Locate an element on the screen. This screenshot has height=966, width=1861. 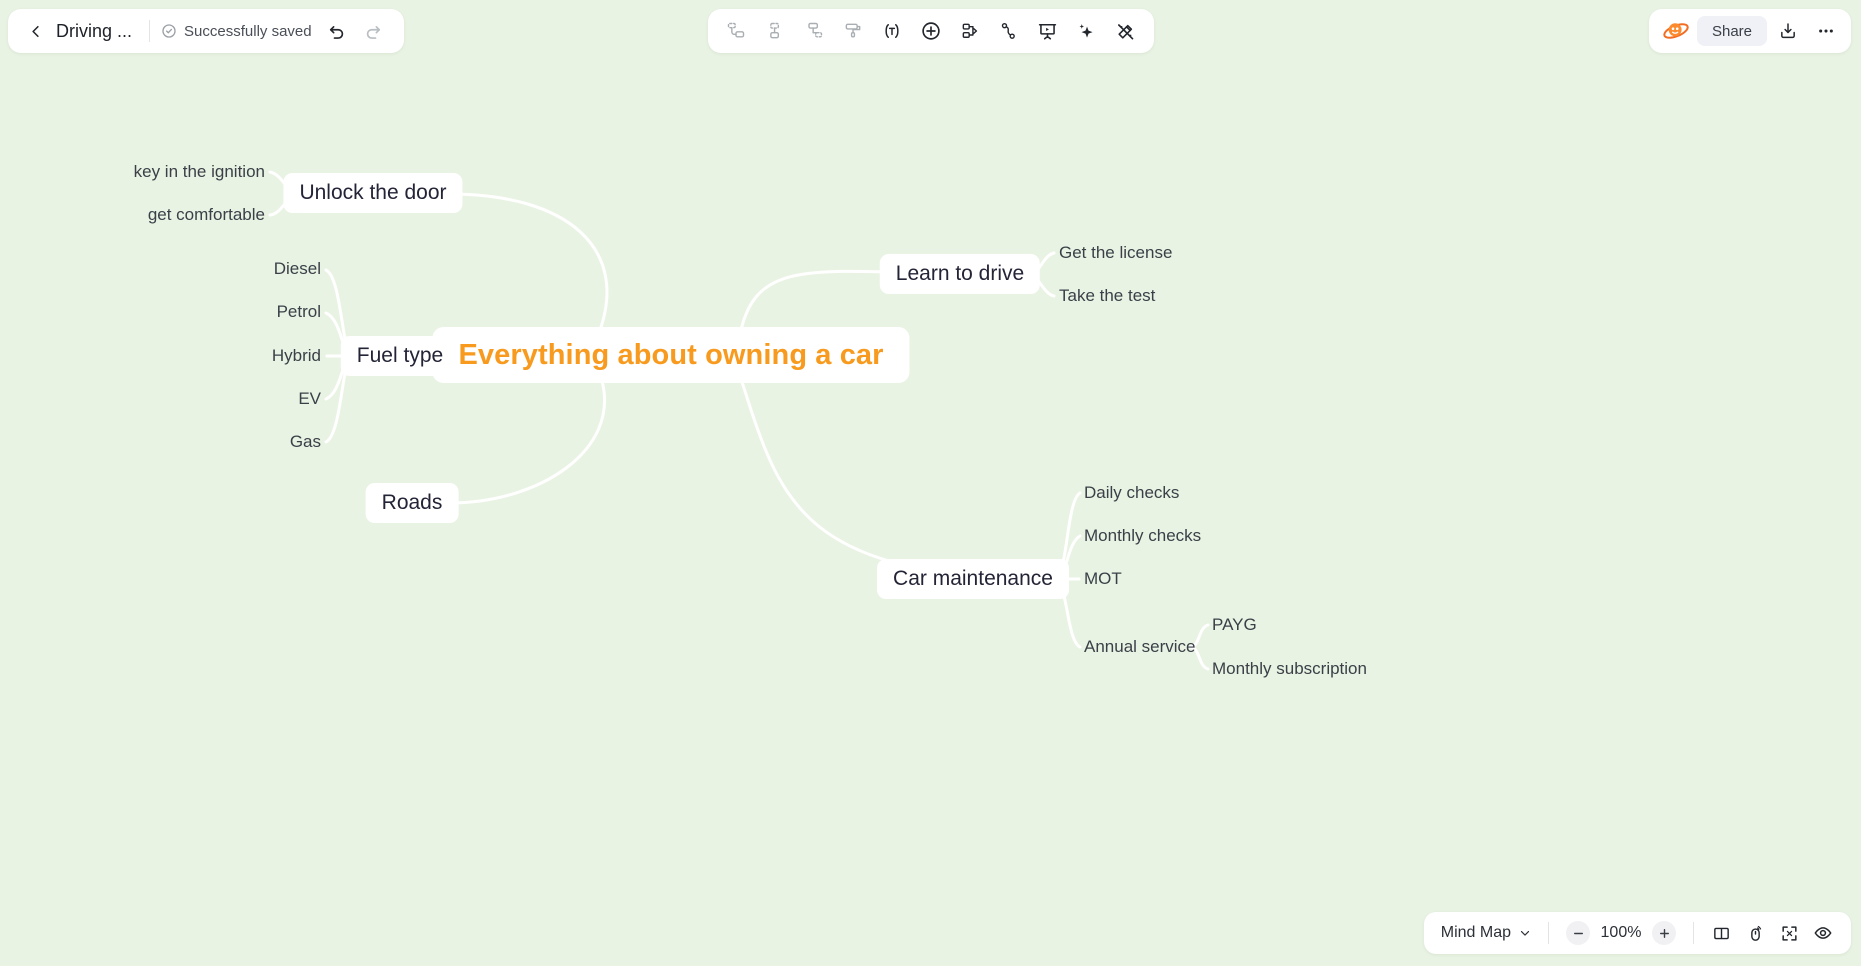
pointer-mode-button is located at coordinates (1755, 933).